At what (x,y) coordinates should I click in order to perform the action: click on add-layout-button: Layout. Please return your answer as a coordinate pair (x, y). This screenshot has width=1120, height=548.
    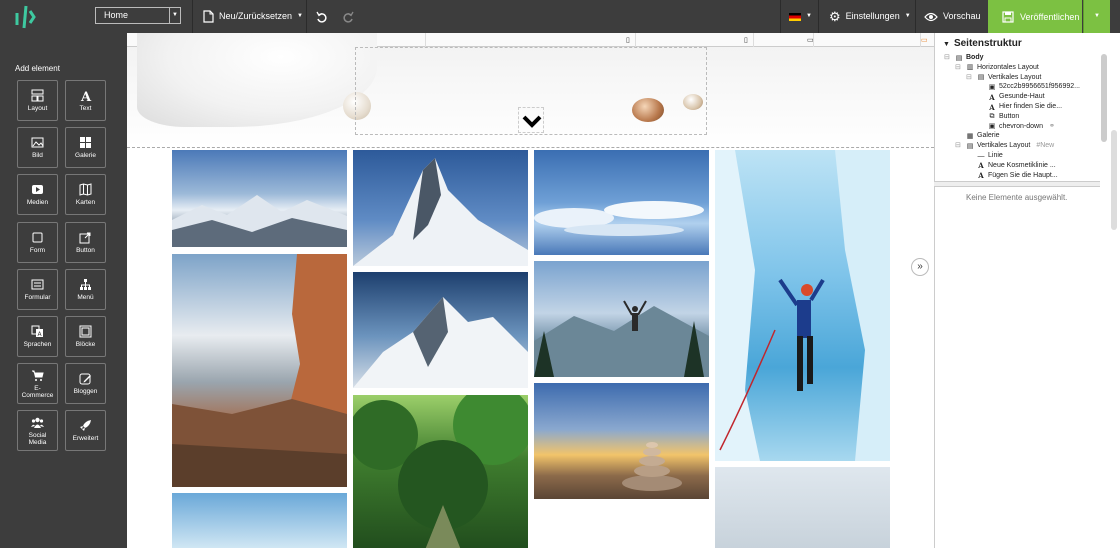
    Looking at the image, I should click on (37, 100).